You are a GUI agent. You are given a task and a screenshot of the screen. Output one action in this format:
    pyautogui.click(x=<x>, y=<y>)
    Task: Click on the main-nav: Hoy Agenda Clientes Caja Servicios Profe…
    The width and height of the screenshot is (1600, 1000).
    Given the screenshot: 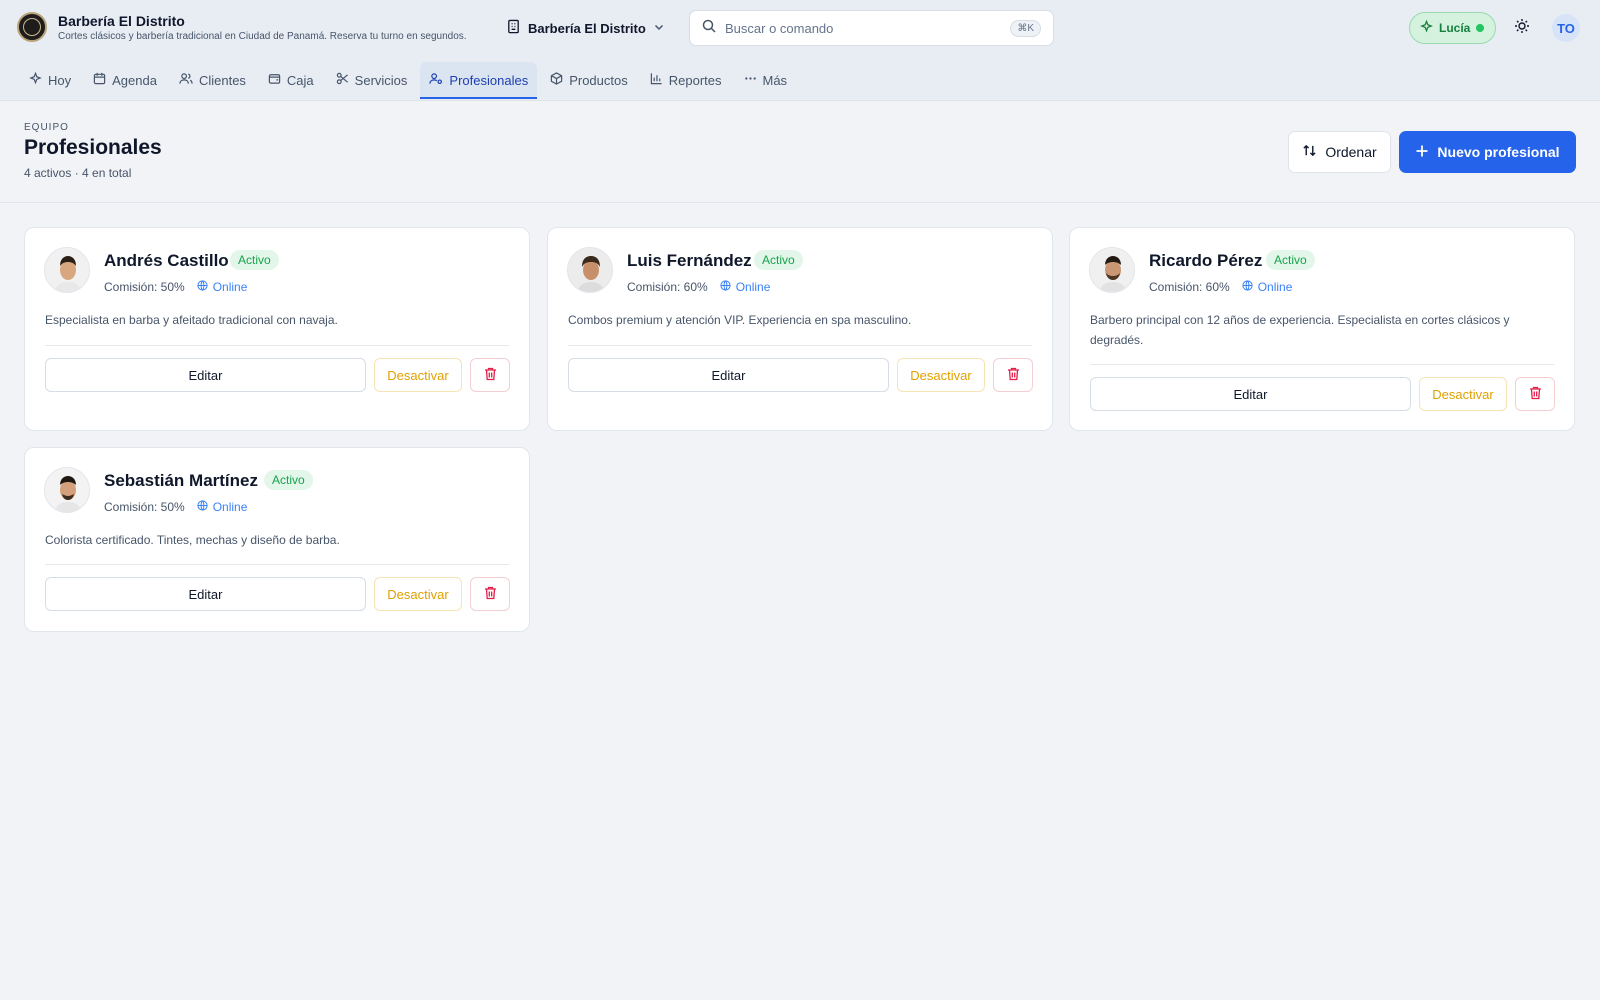 What is the action you would take?
    pyautogui.click(x=408, y=80)
    